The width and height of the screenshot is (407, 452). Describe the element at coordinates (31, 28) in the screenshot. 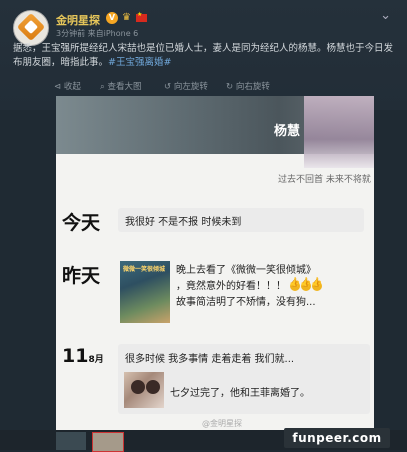

I see `avatar` at that location.